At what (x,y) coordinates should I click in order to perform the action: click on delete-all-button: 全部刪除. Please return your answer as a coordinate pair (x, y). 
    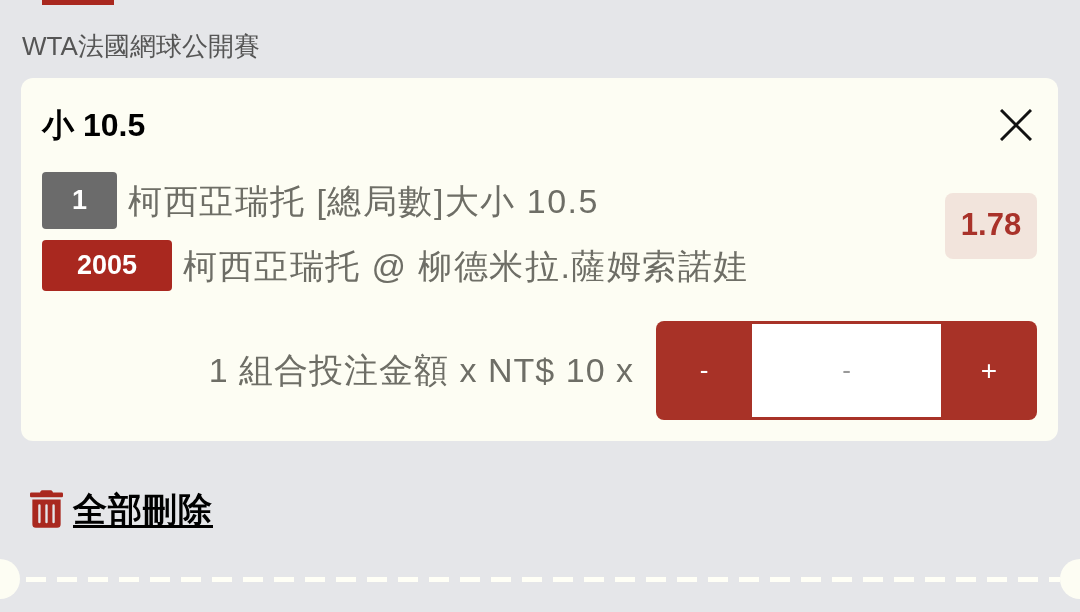
    Looking at the image, I should click on (121, 509).